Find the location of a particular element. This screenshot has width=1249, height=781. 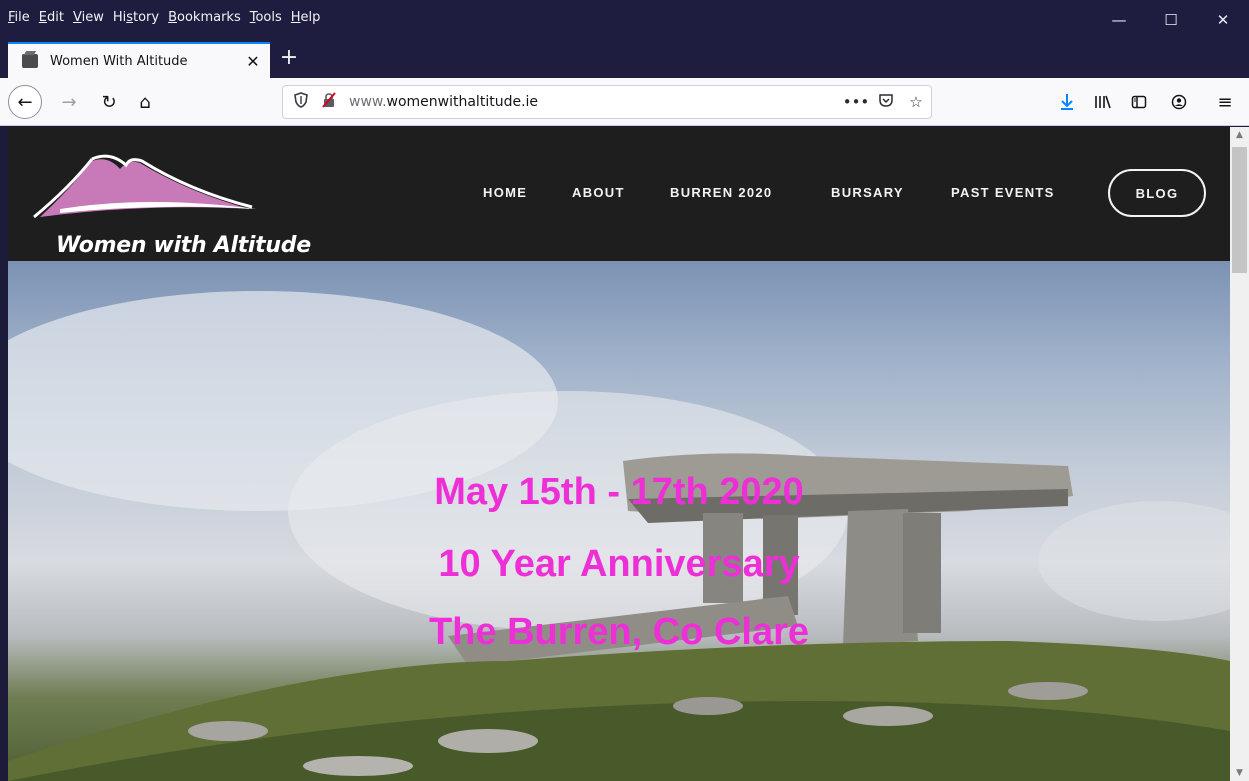

nav-burren-2020: BURREN 2020 is located at coordinates (721, 192).